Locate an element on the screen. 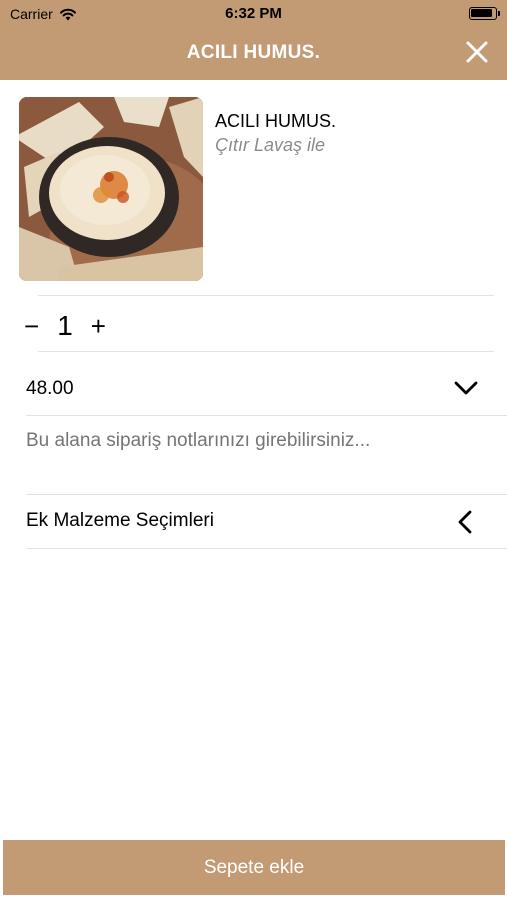 The height and width of the screenshot is (900, 507). quantity-stepper: − 1 + is located at coordinates (65, 326).